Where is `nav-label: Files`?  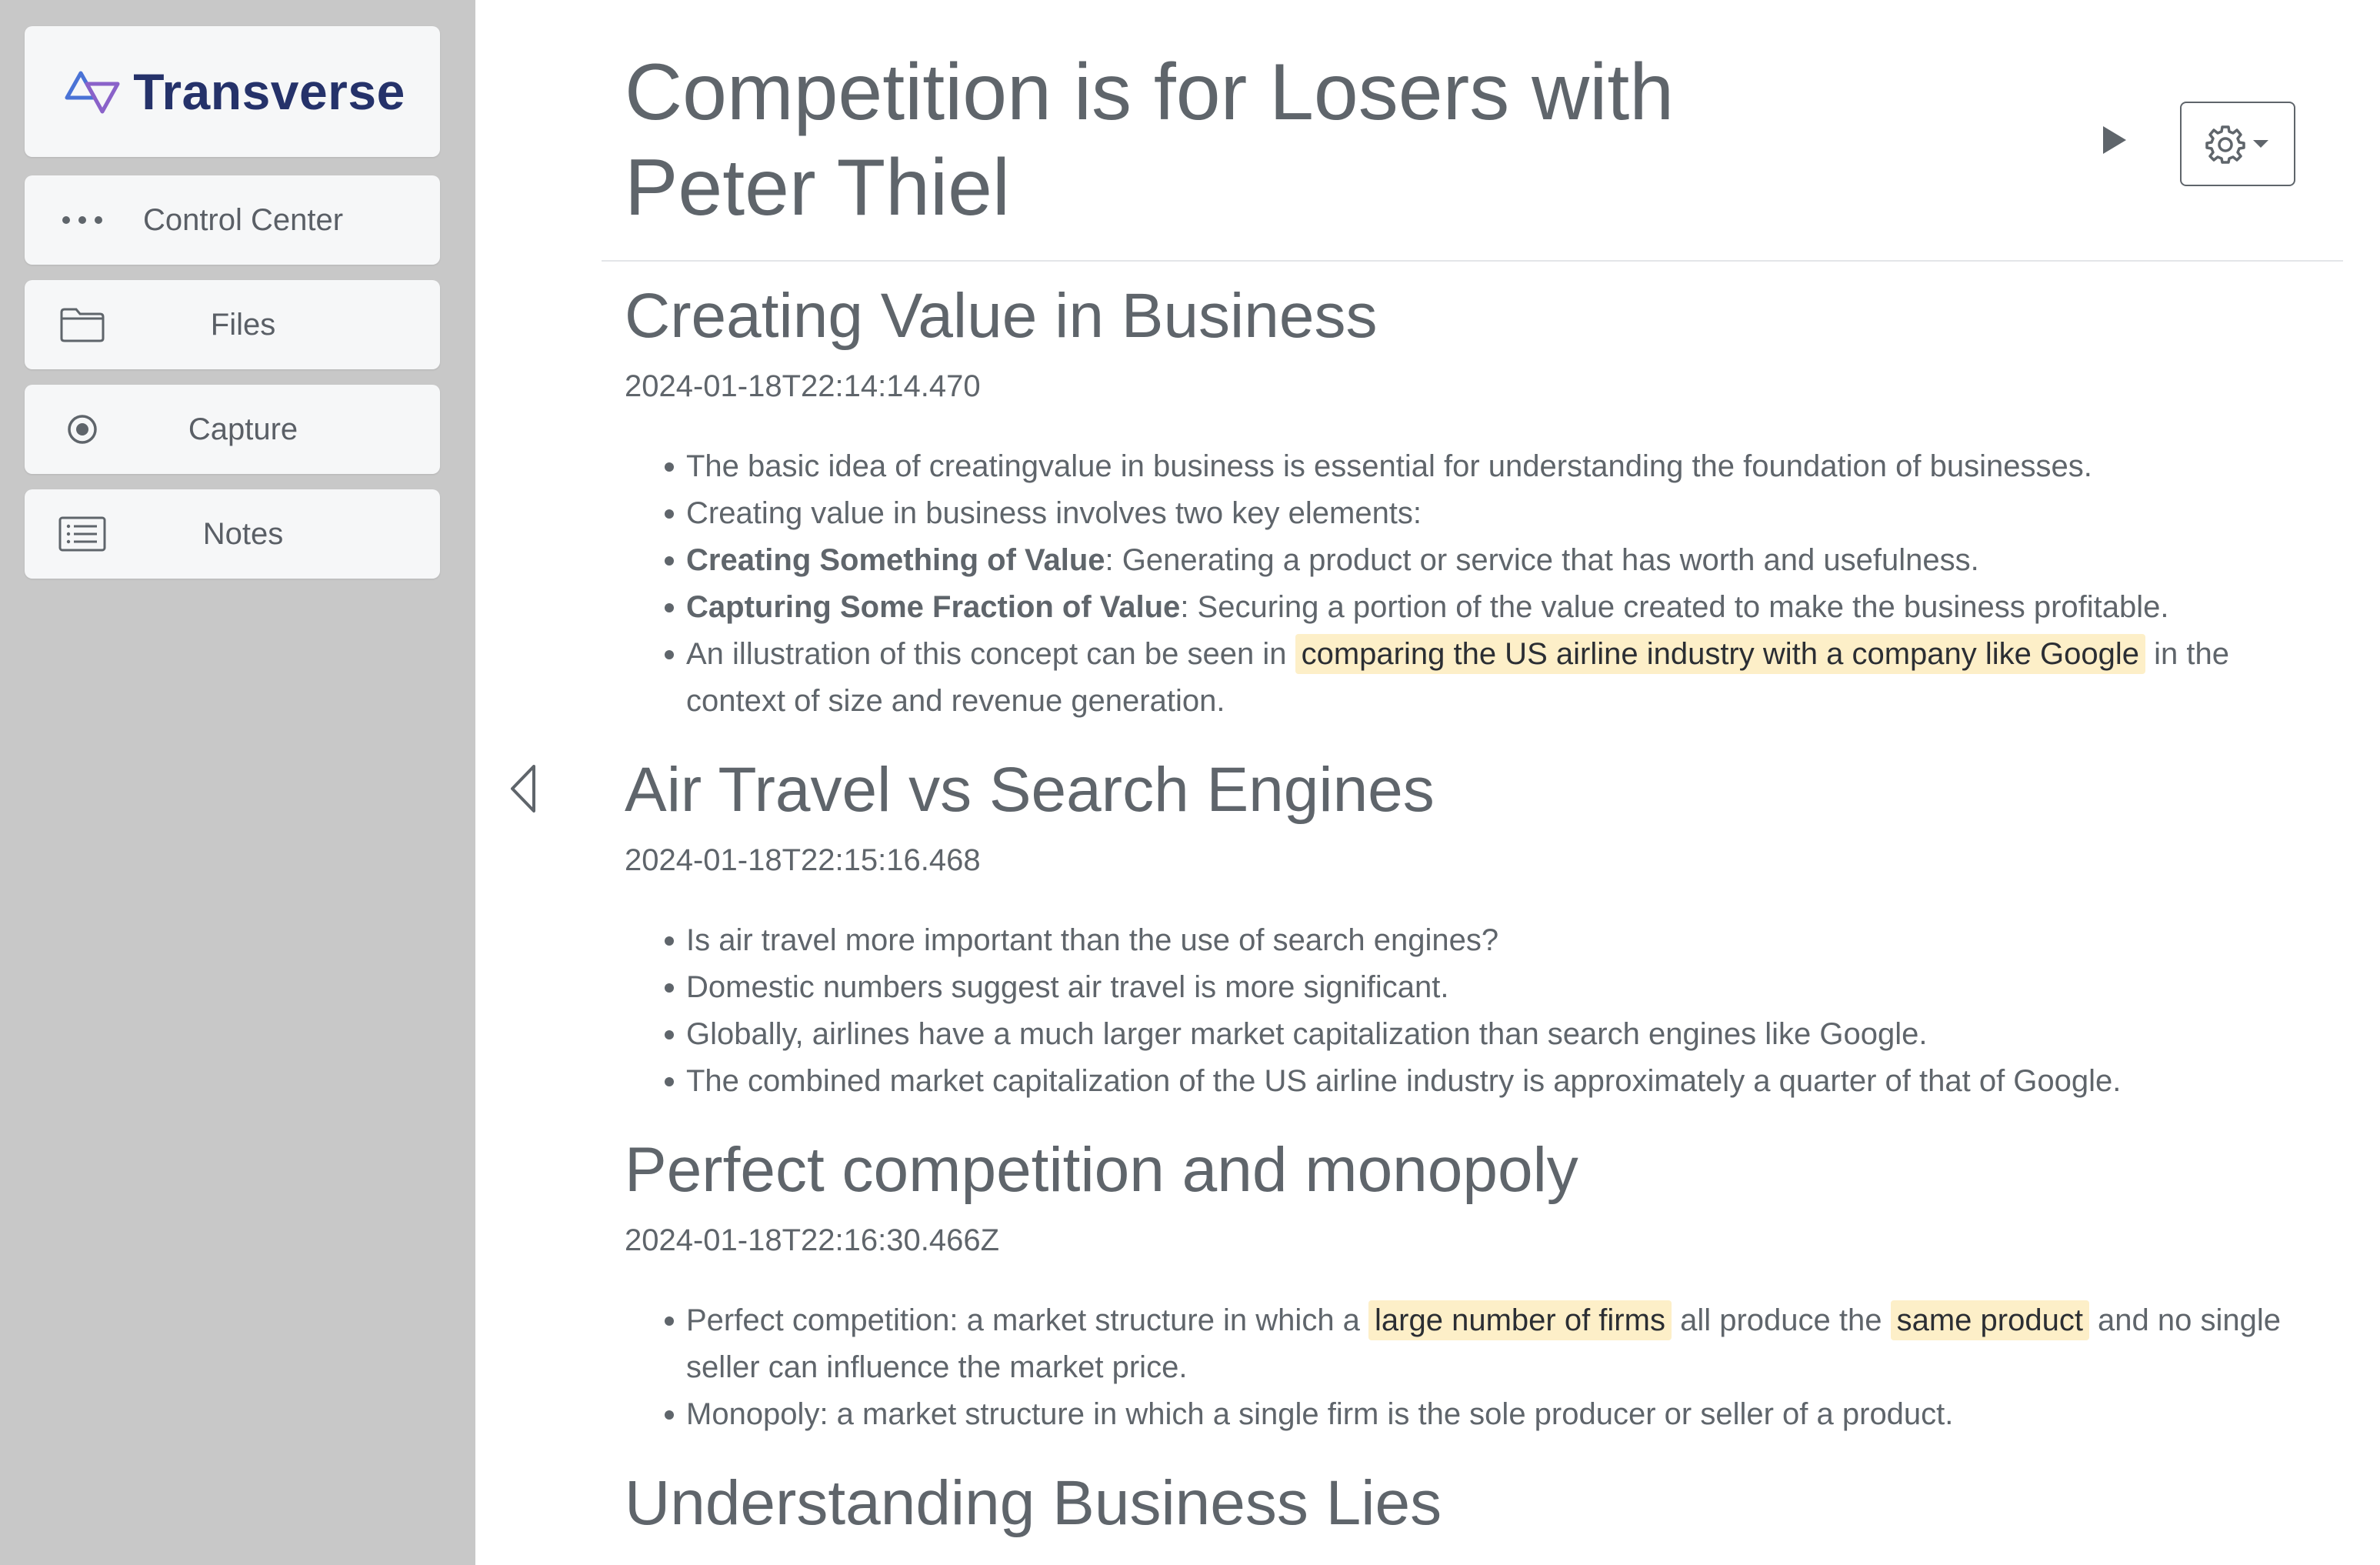 nav-label: Files is located at coordinates (243, 324).